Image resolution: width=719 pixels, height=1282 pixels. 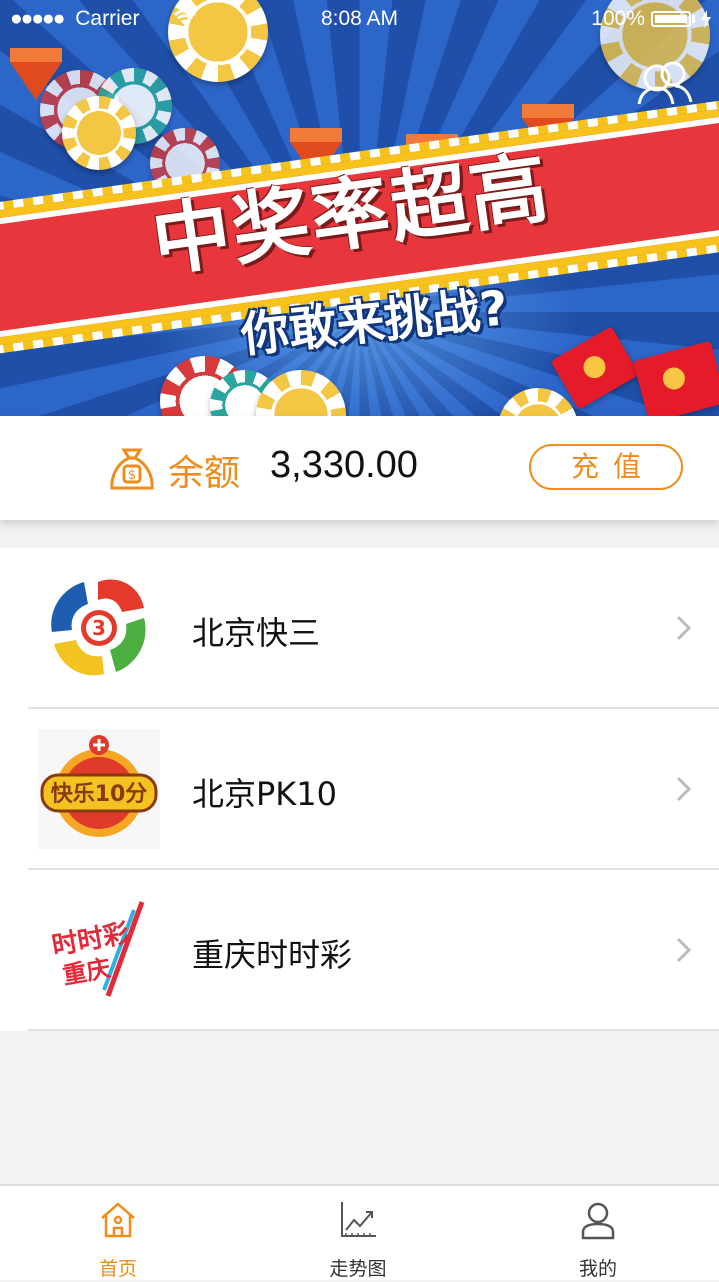 I want to click on tab-home: 首页, so click(x=118, y=1234).